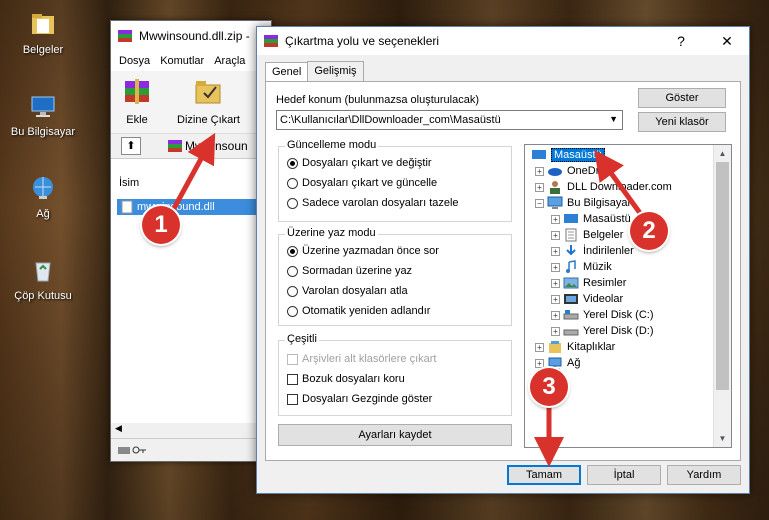  I want to click on step-badge-3: 3, so click(549, 387).